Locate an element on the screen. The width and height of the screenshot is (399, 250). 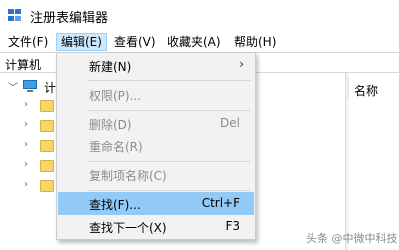
menu-item-label: 重命名(R) is located at coordinates (116, 147).